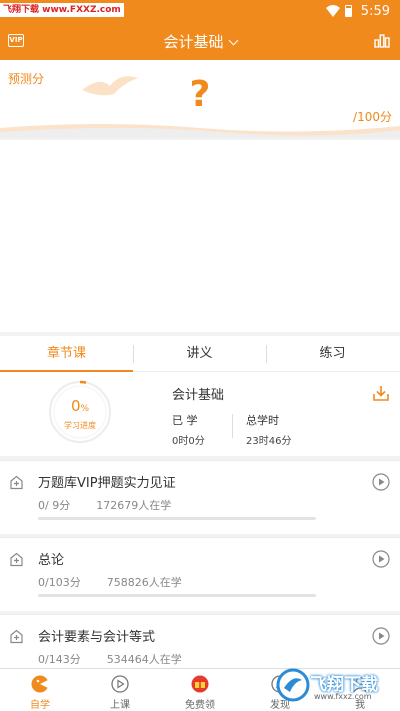 The width and height of the screenshot is (400, 711). I want to click on chevron-down-icon, so click(233, 40).